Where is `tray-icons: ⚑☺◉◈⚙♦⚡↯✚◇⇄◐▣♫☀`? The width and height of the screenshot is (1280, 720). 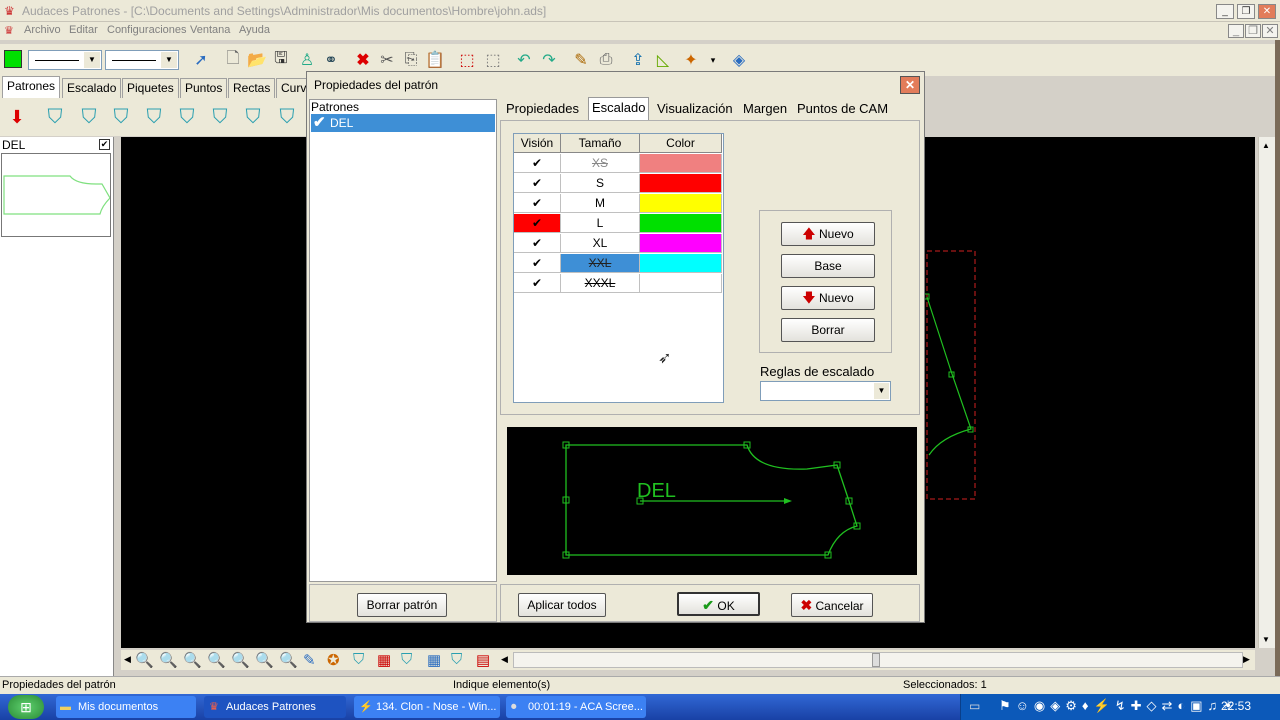 tray-icons: ⚑☺◉◈⚙♦⚡↯✚◇⇄◐▣♫☀ is located at coordinates (1119, 706).